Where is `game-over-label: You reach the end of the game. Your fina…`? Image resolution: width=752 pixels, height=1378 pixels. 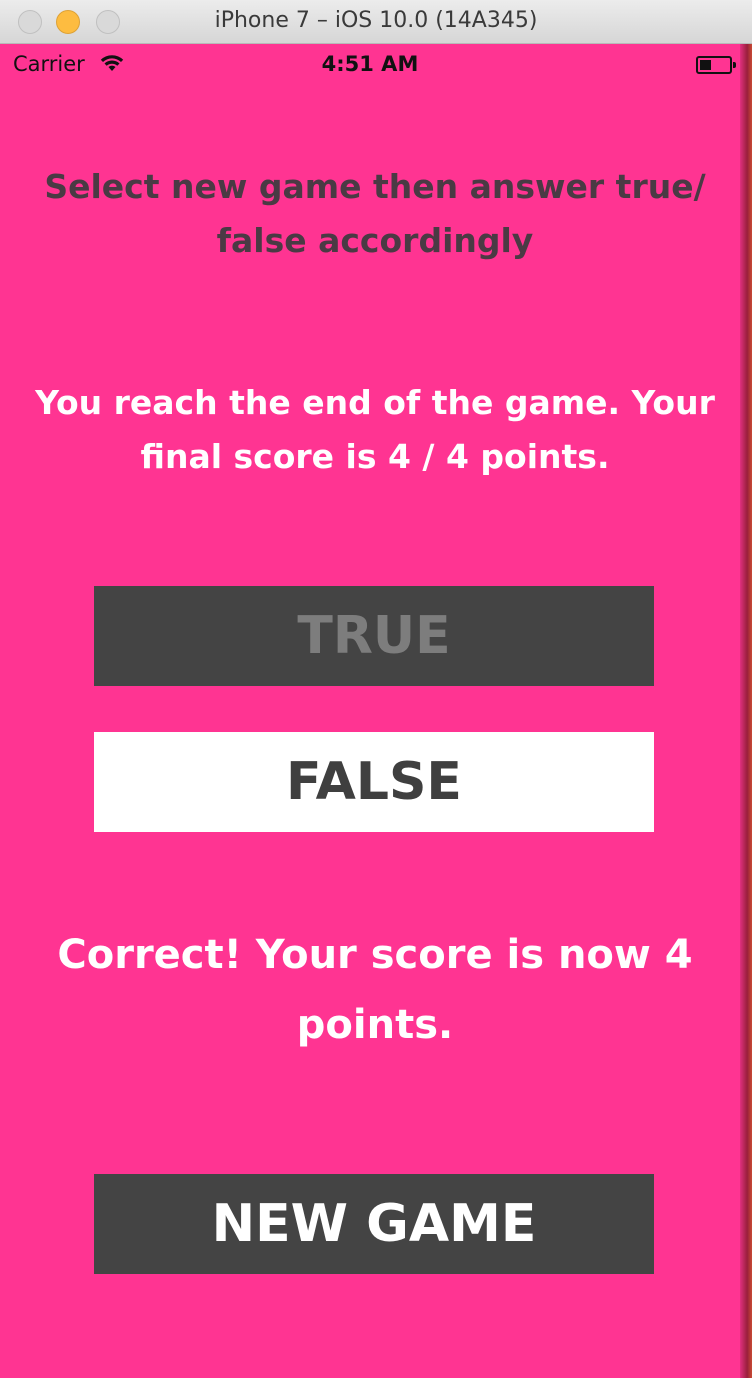
game-over-label: You reach the end of the game. Your fina… is located at coordinates (375, 429).